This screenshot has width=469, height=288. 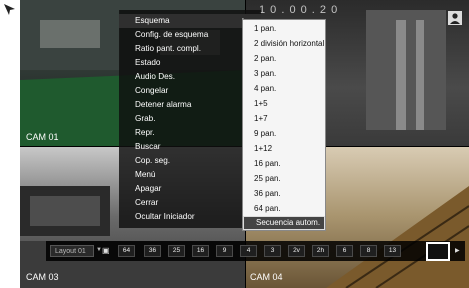 I want to click on launcher-toolbar: Layout 01 ▼ ▣ 64 36 25 16 9 4 3 2v 2h 6 8 13 ▶, so click(x=255, y=251).